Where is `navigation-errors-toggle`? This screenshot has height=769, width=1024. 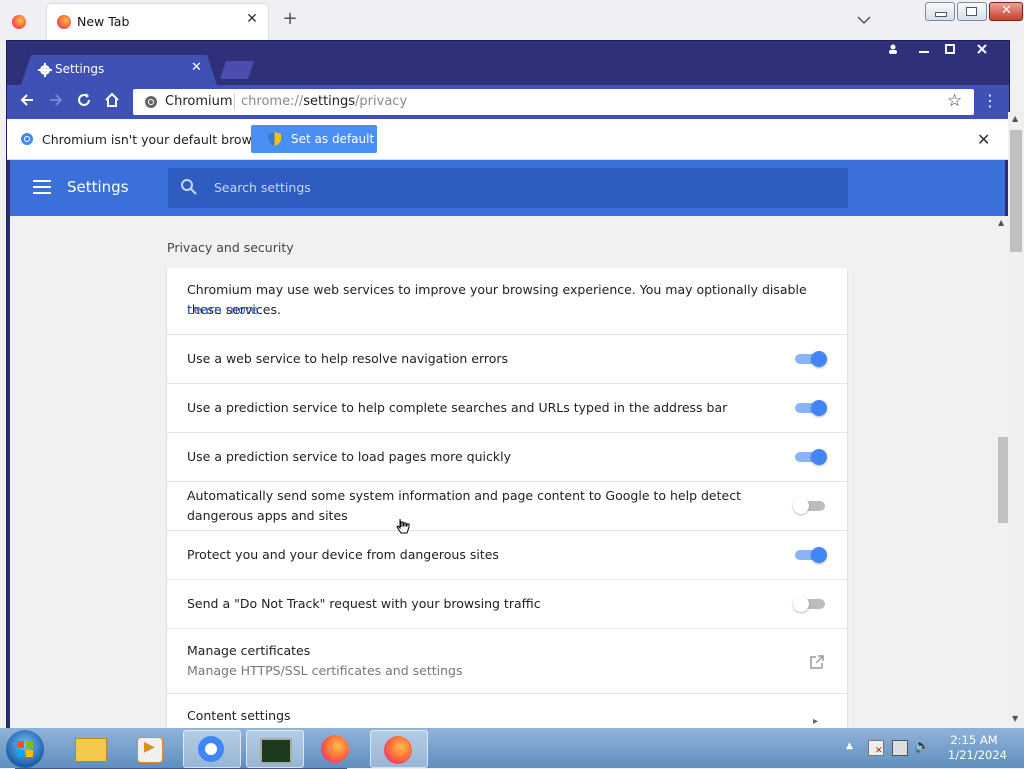
navigation-errors-toggle is located at coordinates (811, 359).